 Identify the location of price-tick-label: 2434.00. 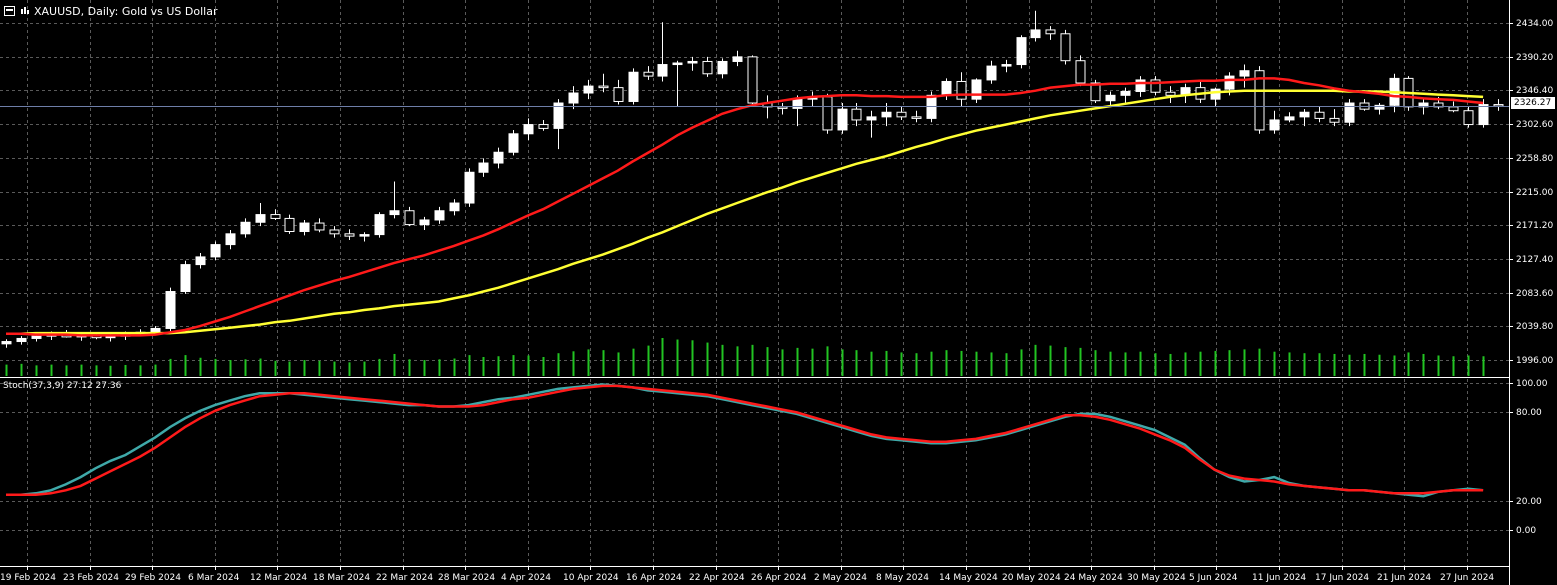
(1534, 24).